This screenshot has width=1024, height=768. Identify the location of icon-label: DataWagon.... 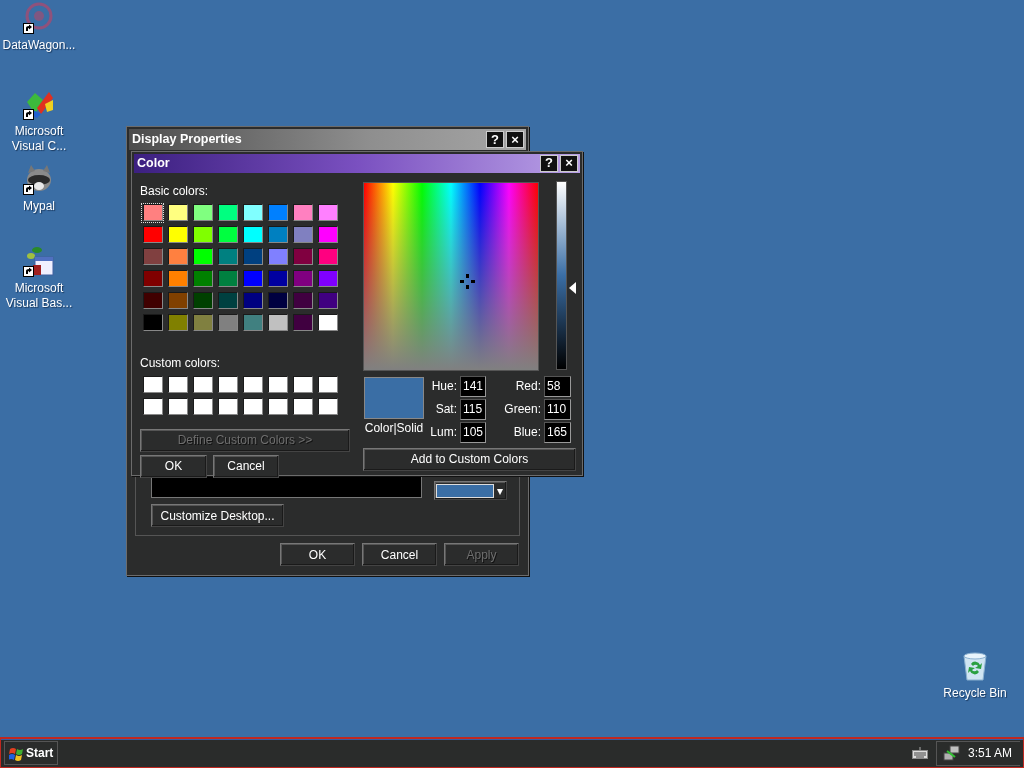
(39, 45).